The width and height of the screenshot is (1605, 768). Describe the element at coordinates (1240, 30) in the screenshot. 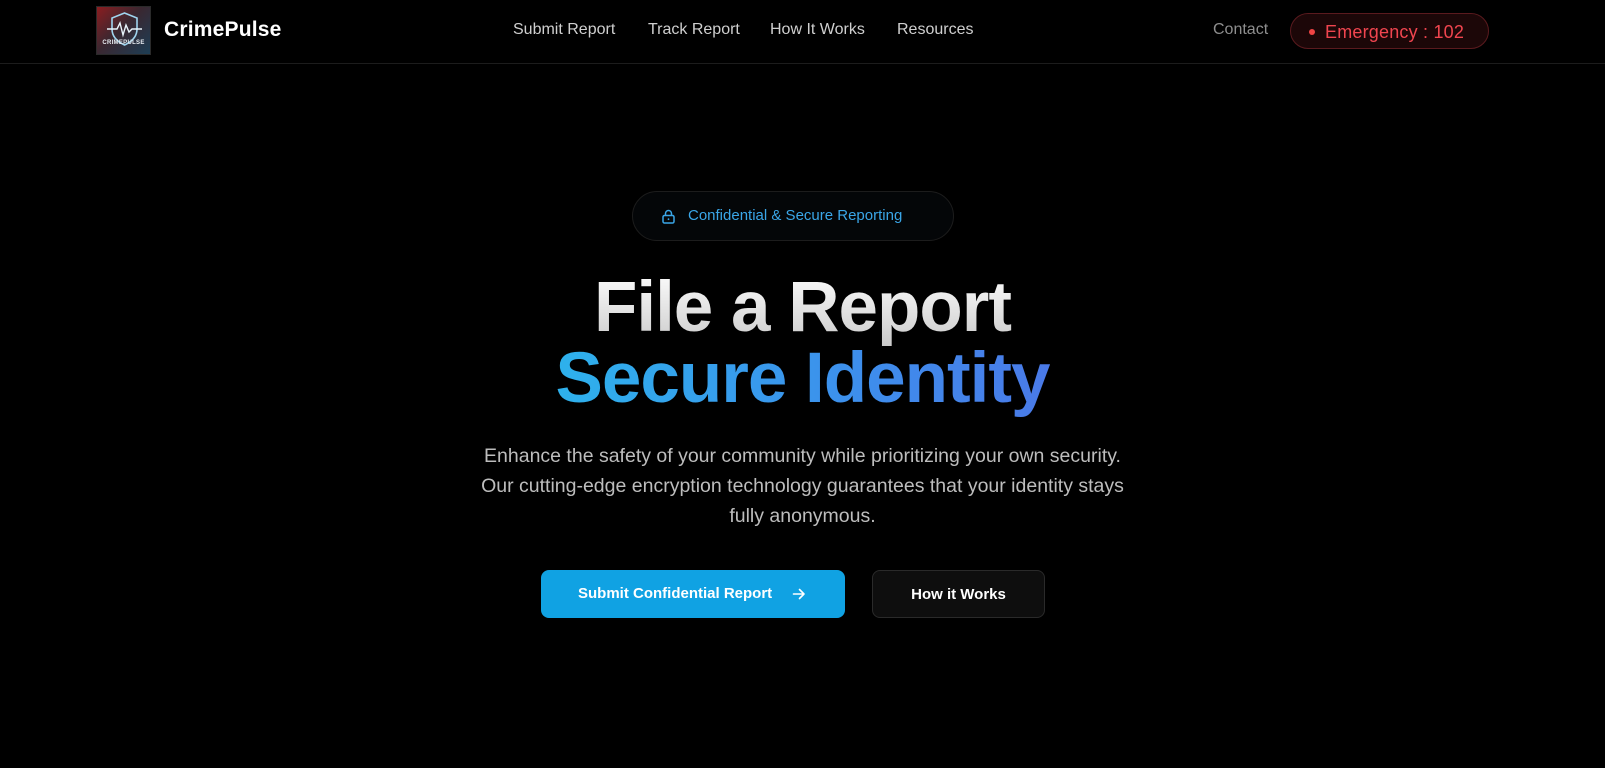

I see `nav-contact: Contact` at that location.